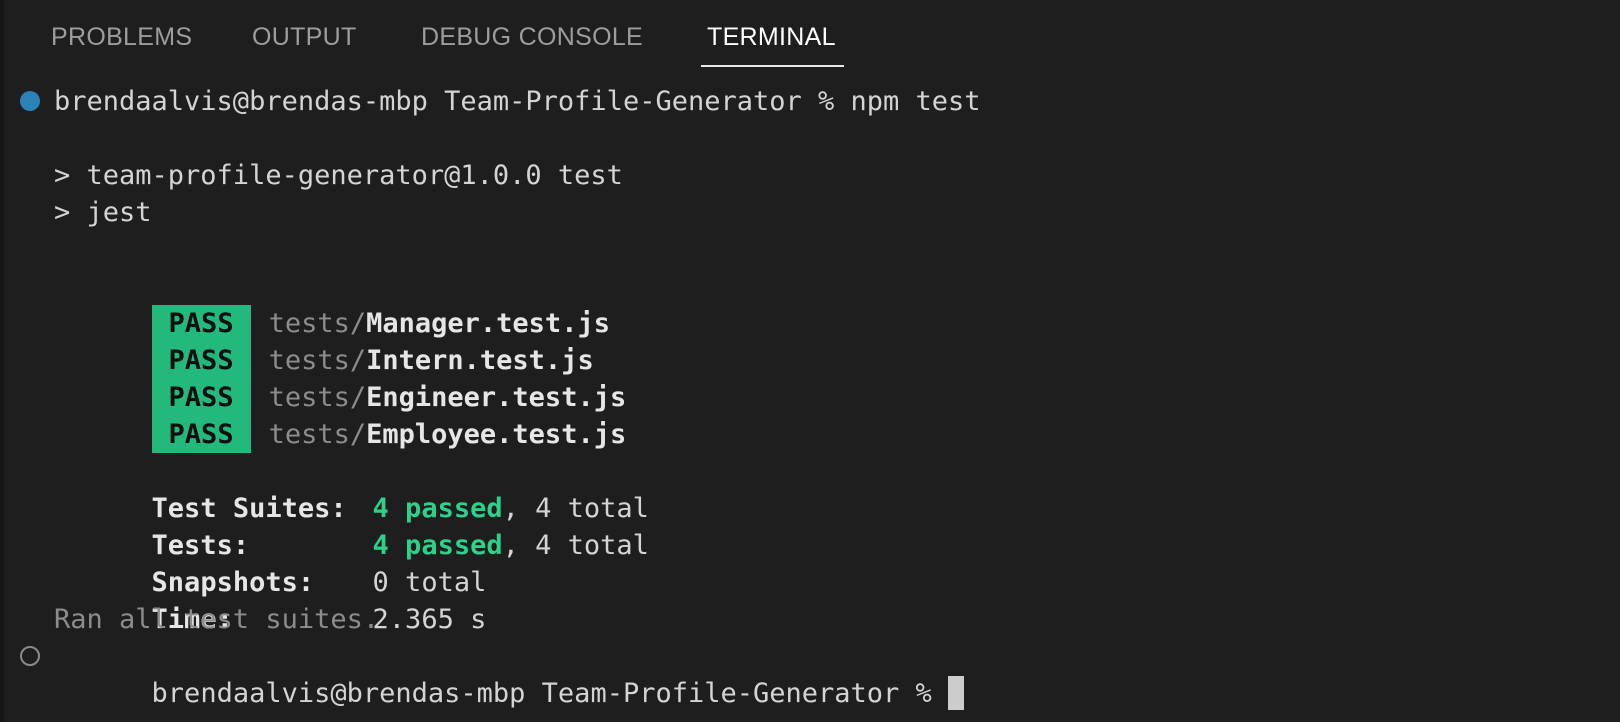  I want to click on test-result-row: PASS tests/Manager.test.js, so click(332, 305).